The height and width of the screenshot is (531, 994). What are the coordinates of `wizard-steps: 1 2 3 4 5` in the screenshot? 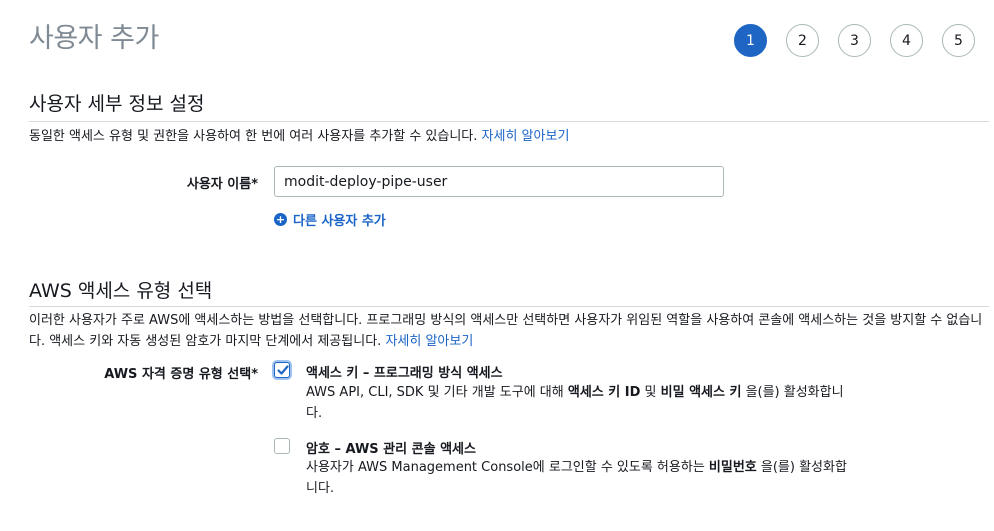 It's located at (854, 40).